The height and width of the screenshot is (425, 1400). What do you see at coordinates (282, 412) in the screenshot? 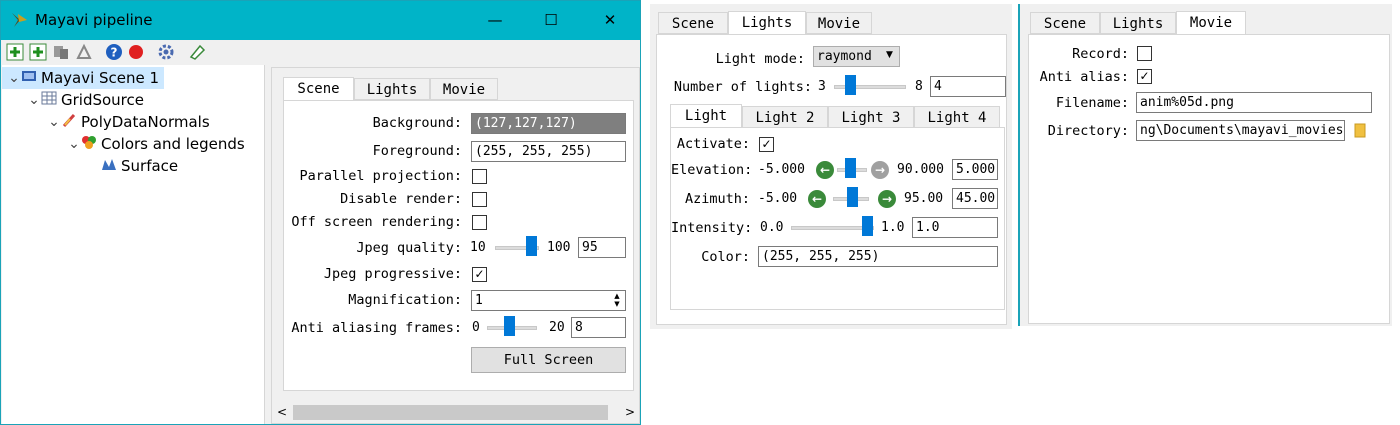
I see `scroll-left-icon: <` at bounding box center [282, 412].